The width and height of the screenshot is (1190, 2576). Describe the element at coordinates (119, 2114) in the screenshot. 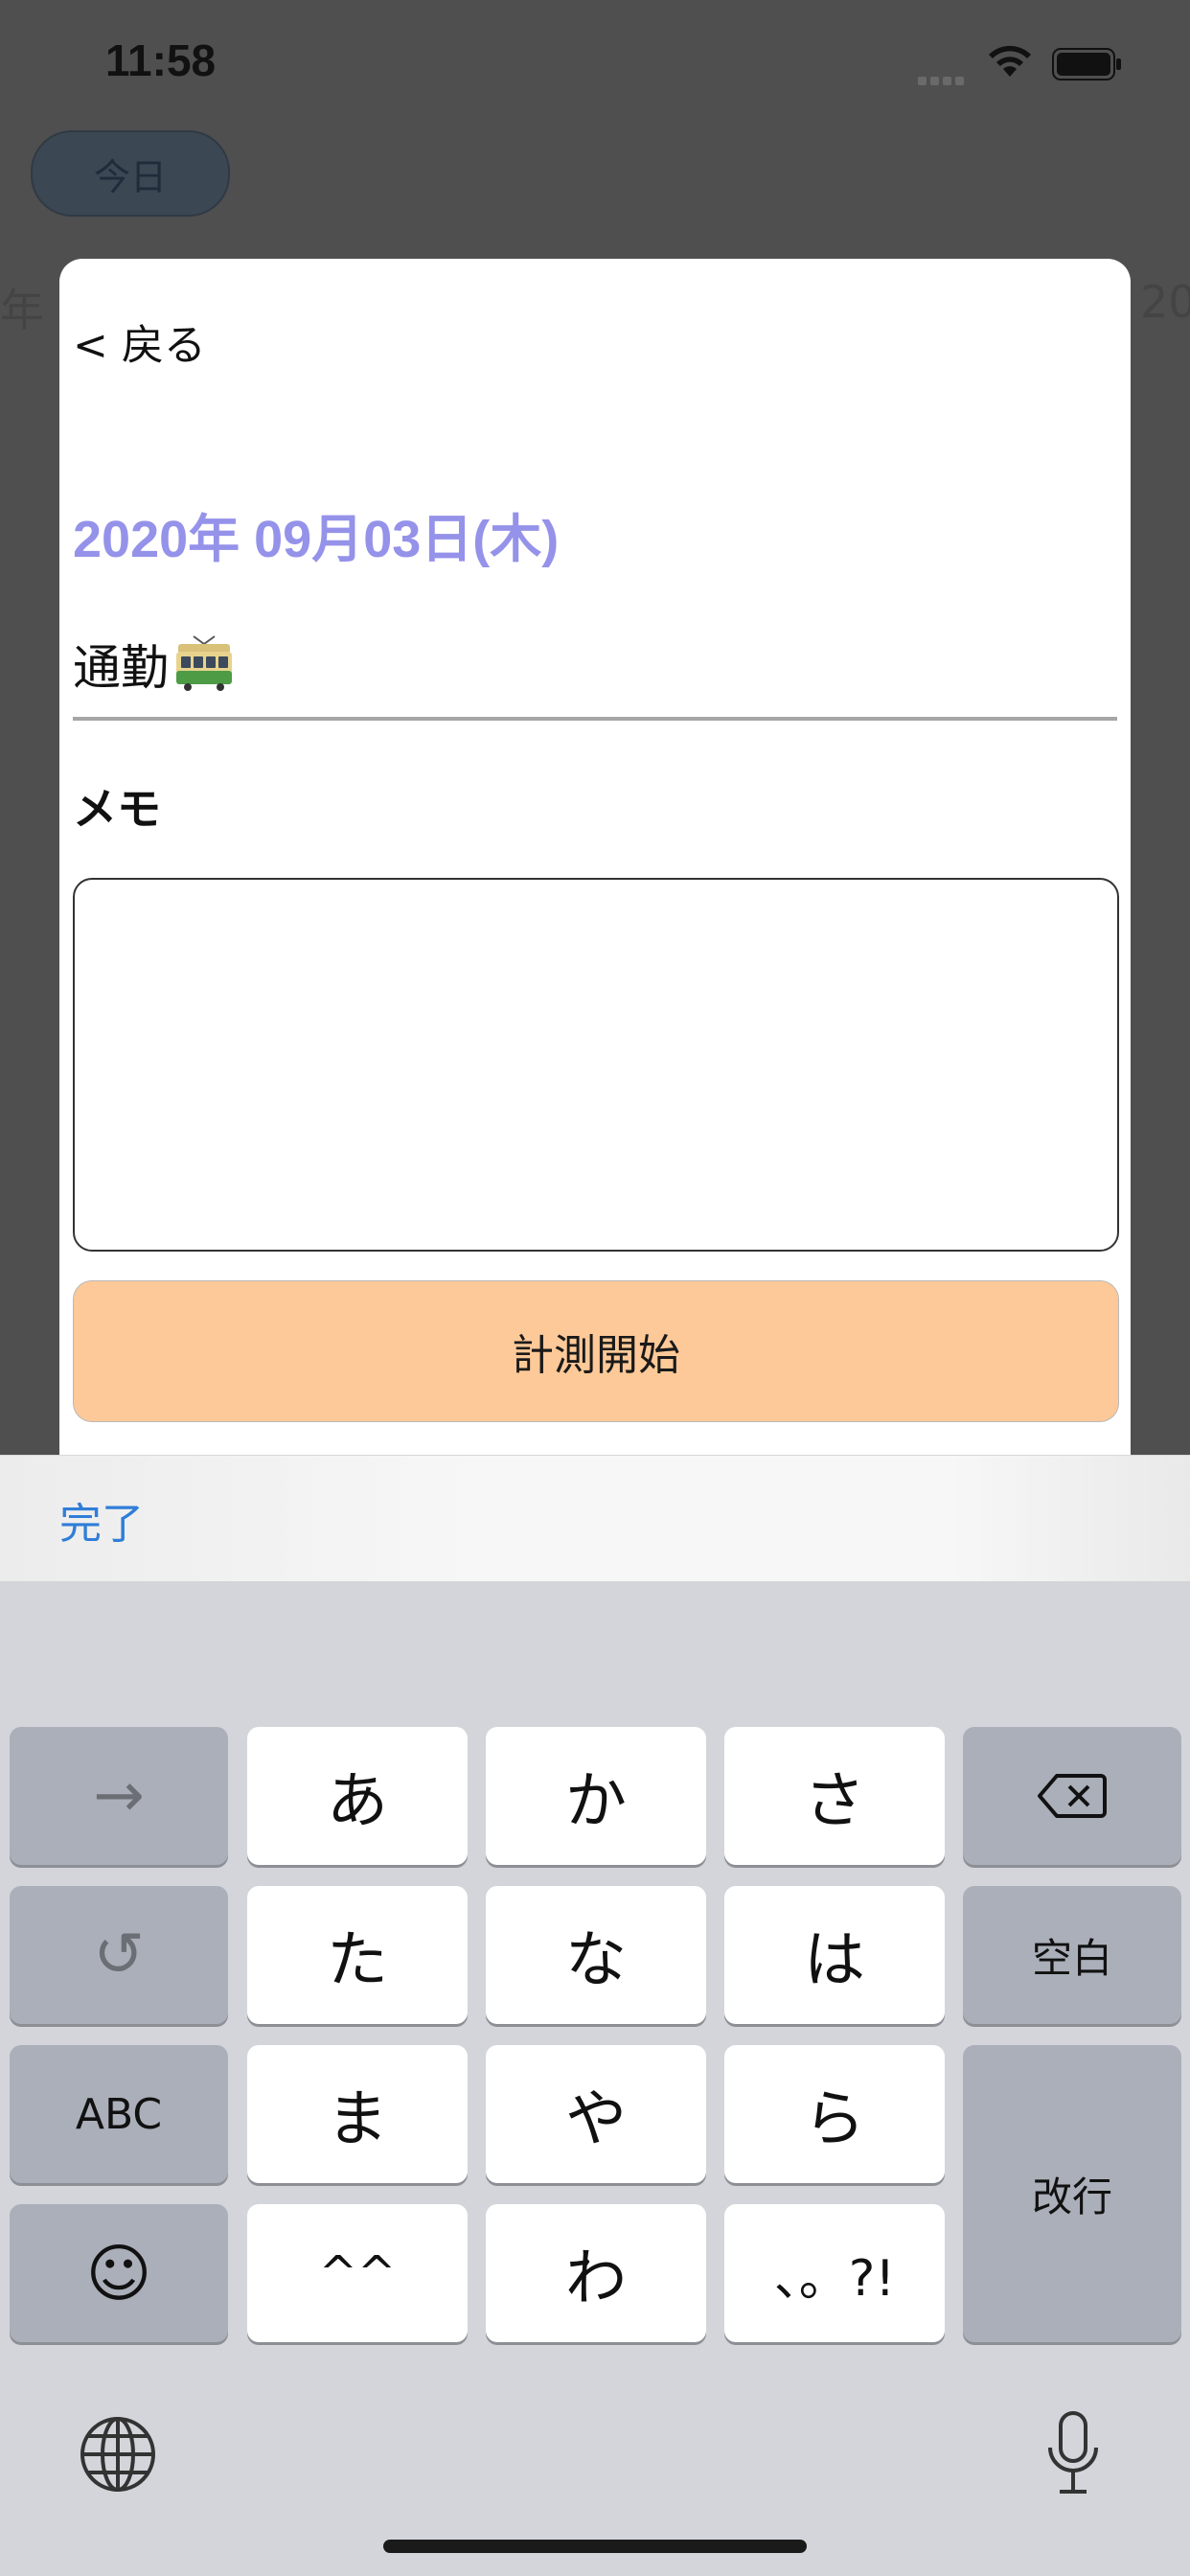

I see `key-abc: ABC` at that location.